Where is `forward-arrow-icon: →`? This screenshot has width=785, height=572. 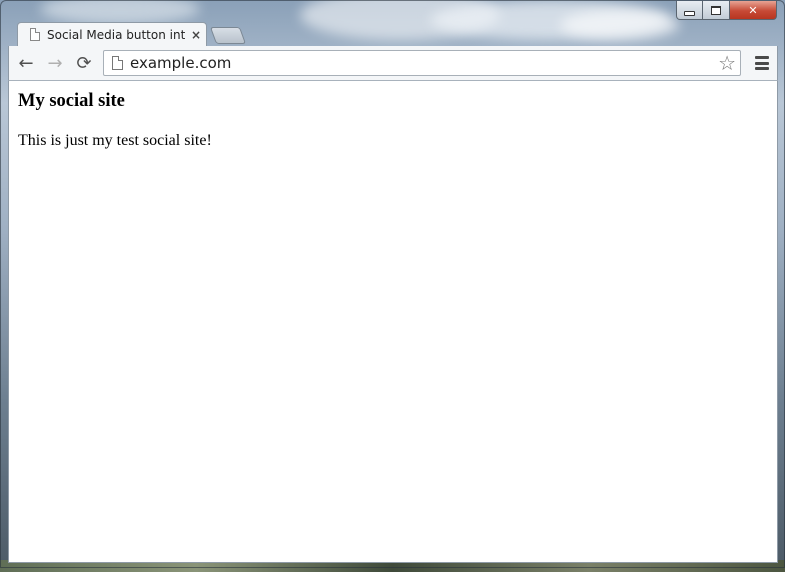
forward-arrow-icon: → is located at coordinates (55, 63).